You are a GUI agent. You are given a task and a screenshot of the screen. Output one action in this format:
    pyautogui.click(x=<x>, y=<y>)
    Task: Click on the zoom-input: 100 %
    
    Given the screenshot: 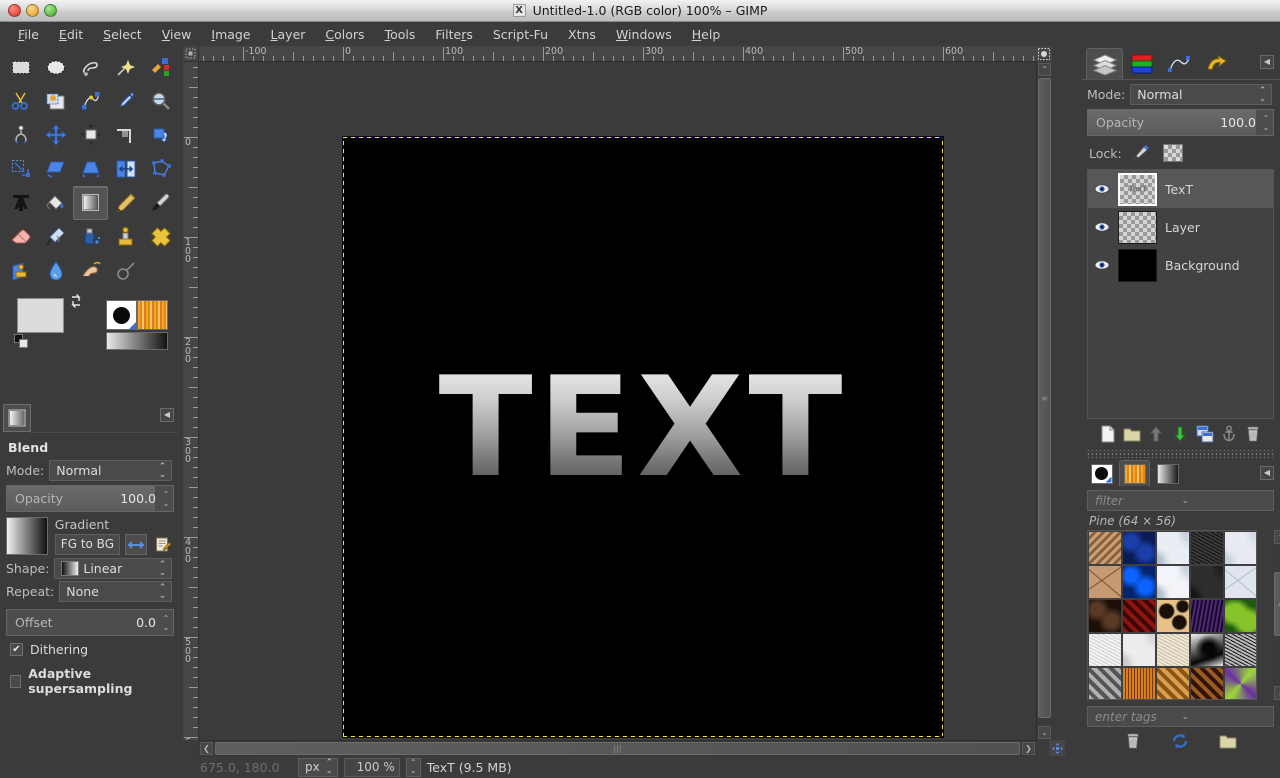 What is the action you would take?
    pyautogui.click(x=371, y=767)
    